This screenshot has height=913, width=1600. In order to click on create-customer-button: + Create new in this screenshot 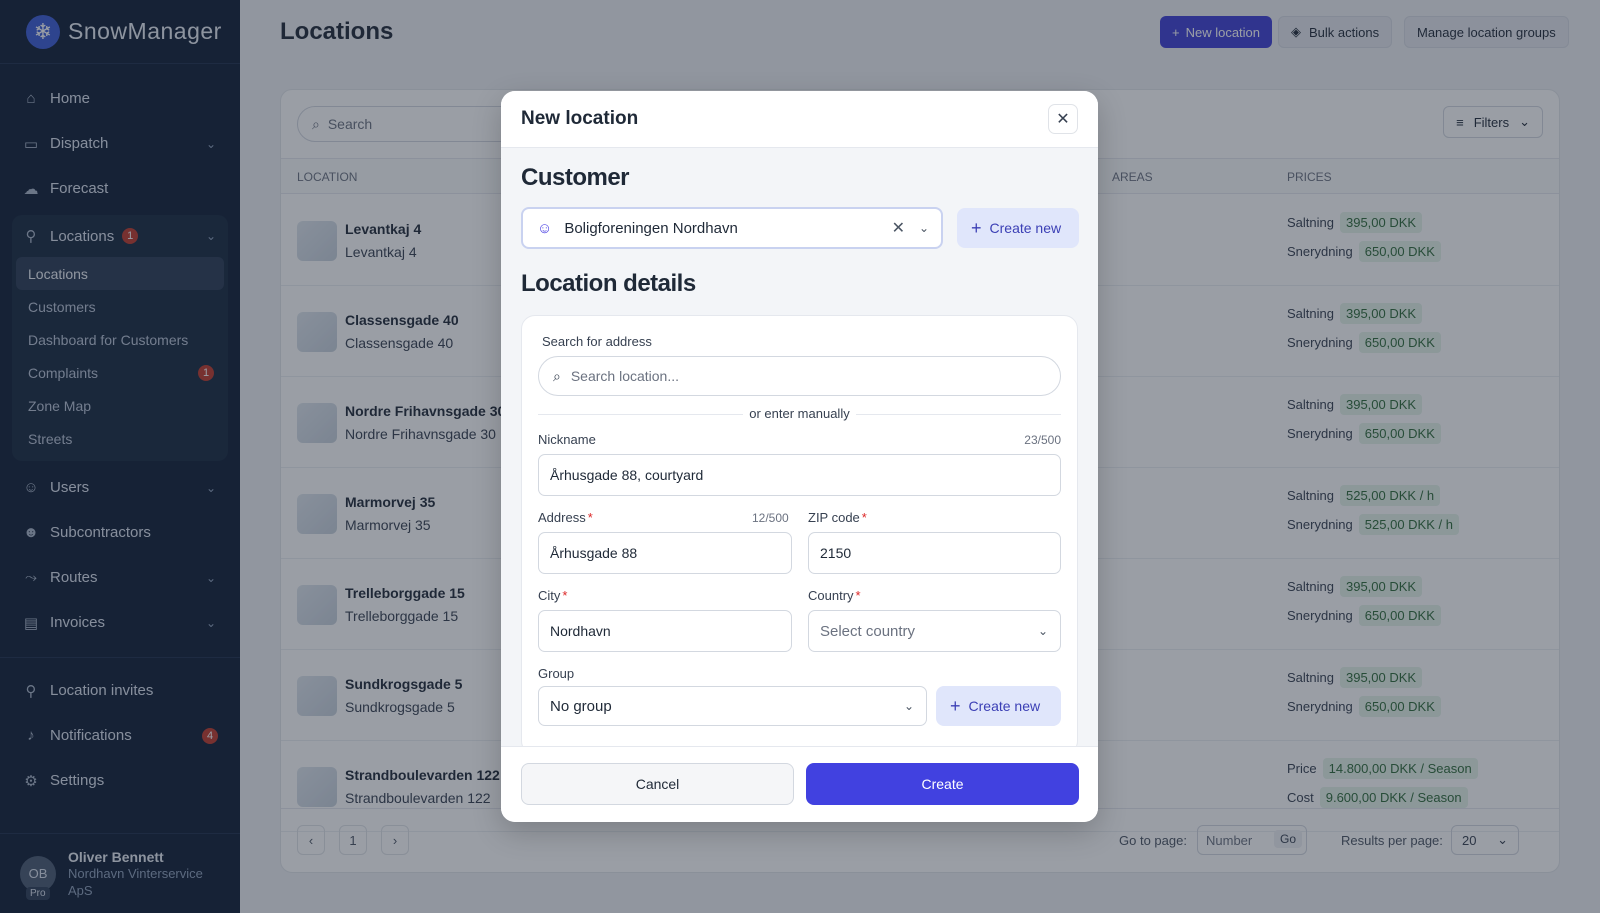, I will do `click(1018, 228)`.